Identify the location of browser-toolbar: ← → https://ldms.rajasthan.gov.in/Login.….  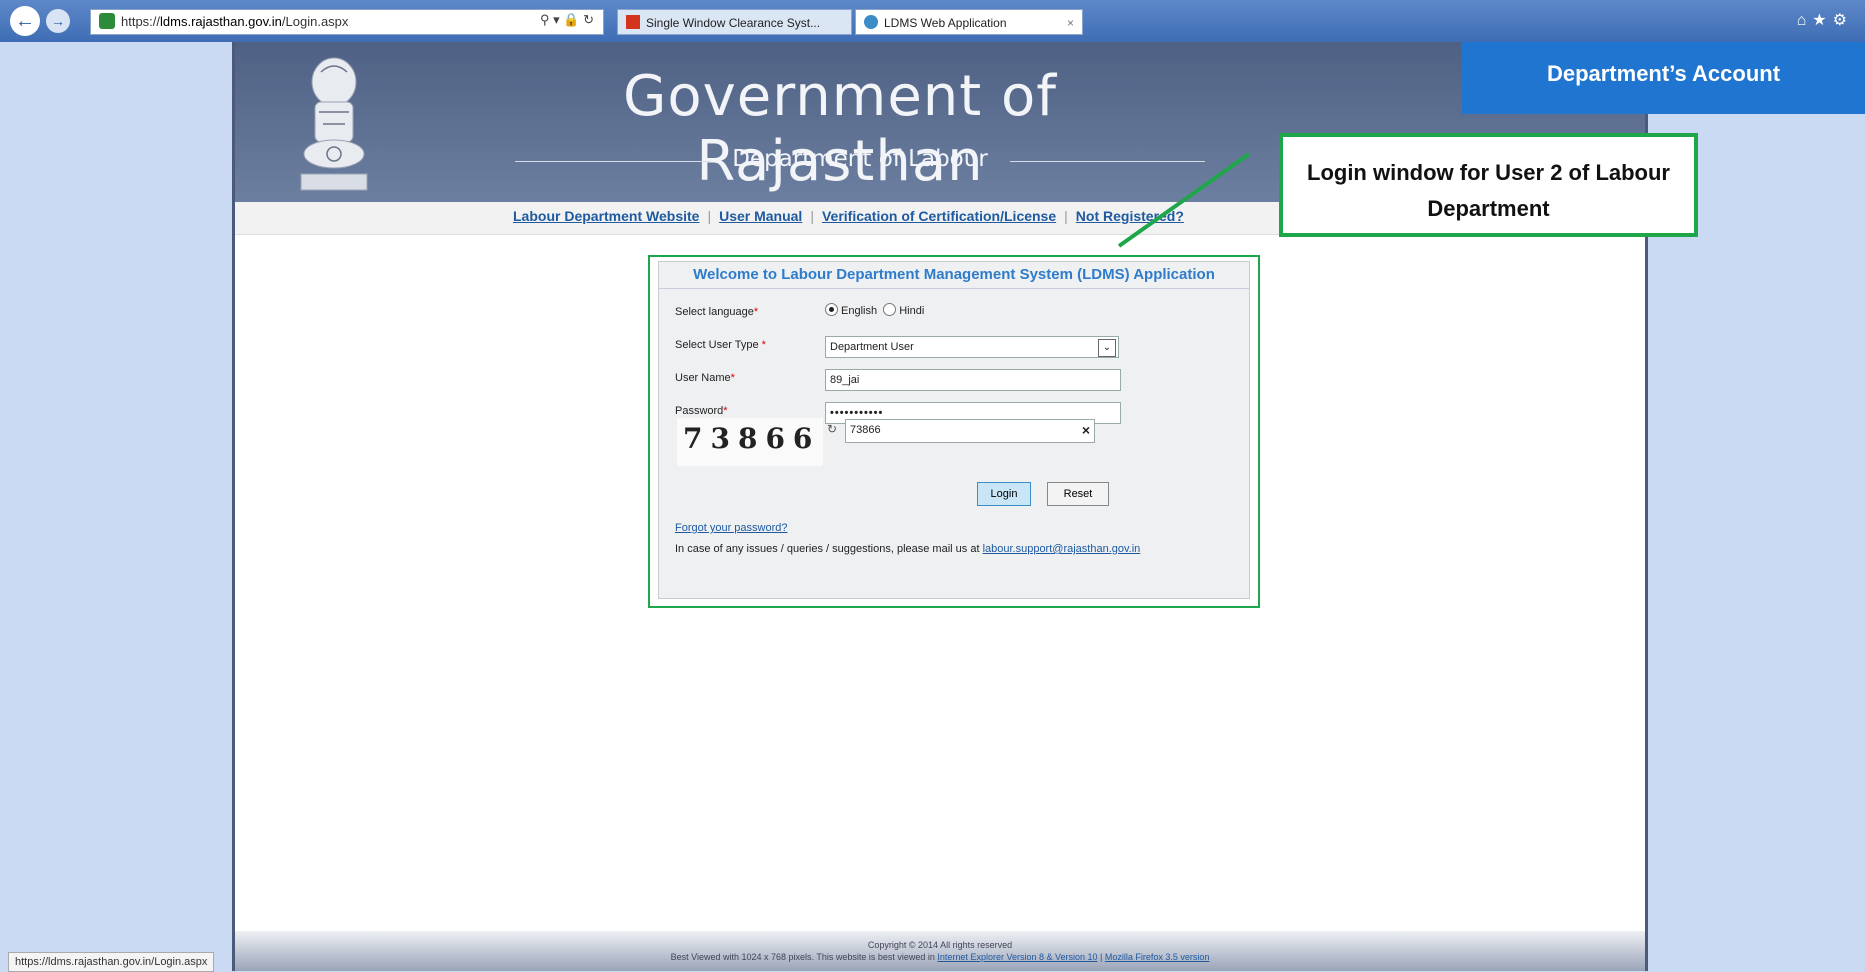
(932, 21).